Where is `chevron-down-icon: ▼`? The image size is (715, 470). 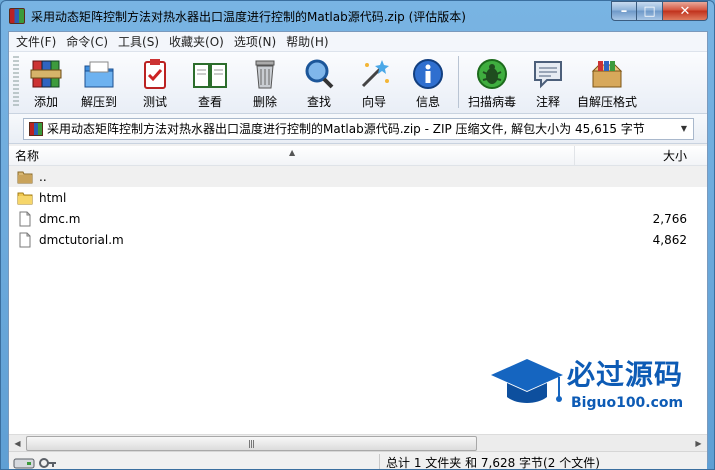
chevron-down-icon: ▼ is located at coordinates (684, 129).